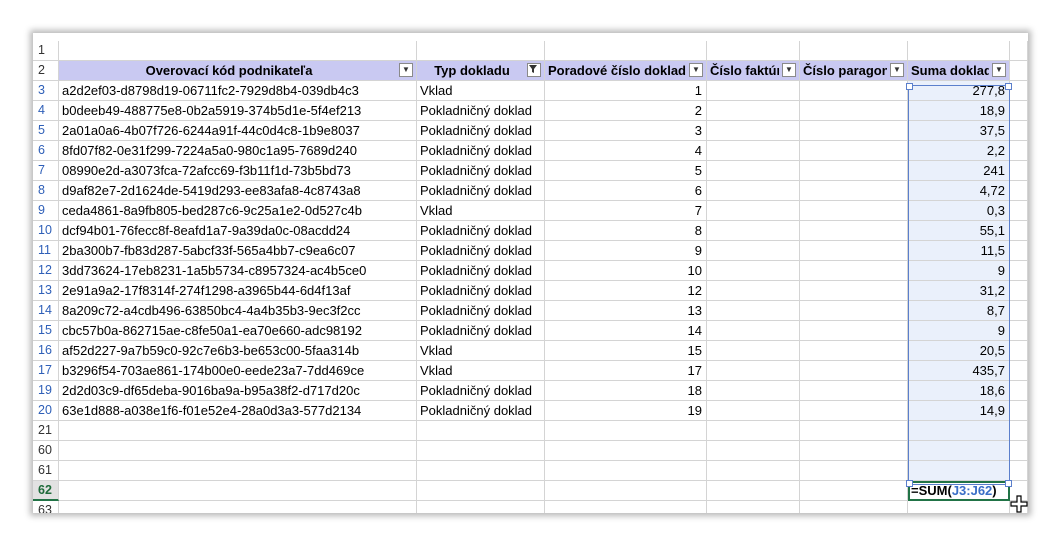  What do you see at coordinates (626, 371) in the screenshot?
I see `cell-order: 17` at bounding box center [626, 371].